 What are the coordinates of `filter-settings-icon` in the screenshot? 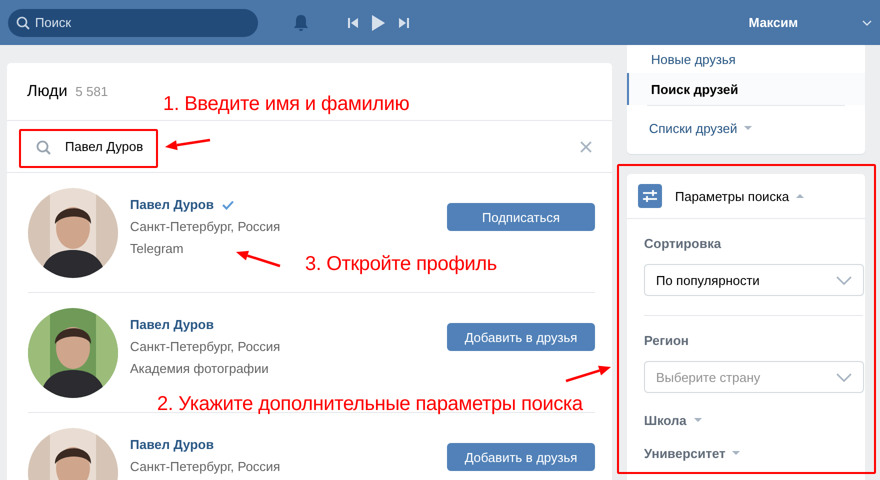 It's located at (650, 196).